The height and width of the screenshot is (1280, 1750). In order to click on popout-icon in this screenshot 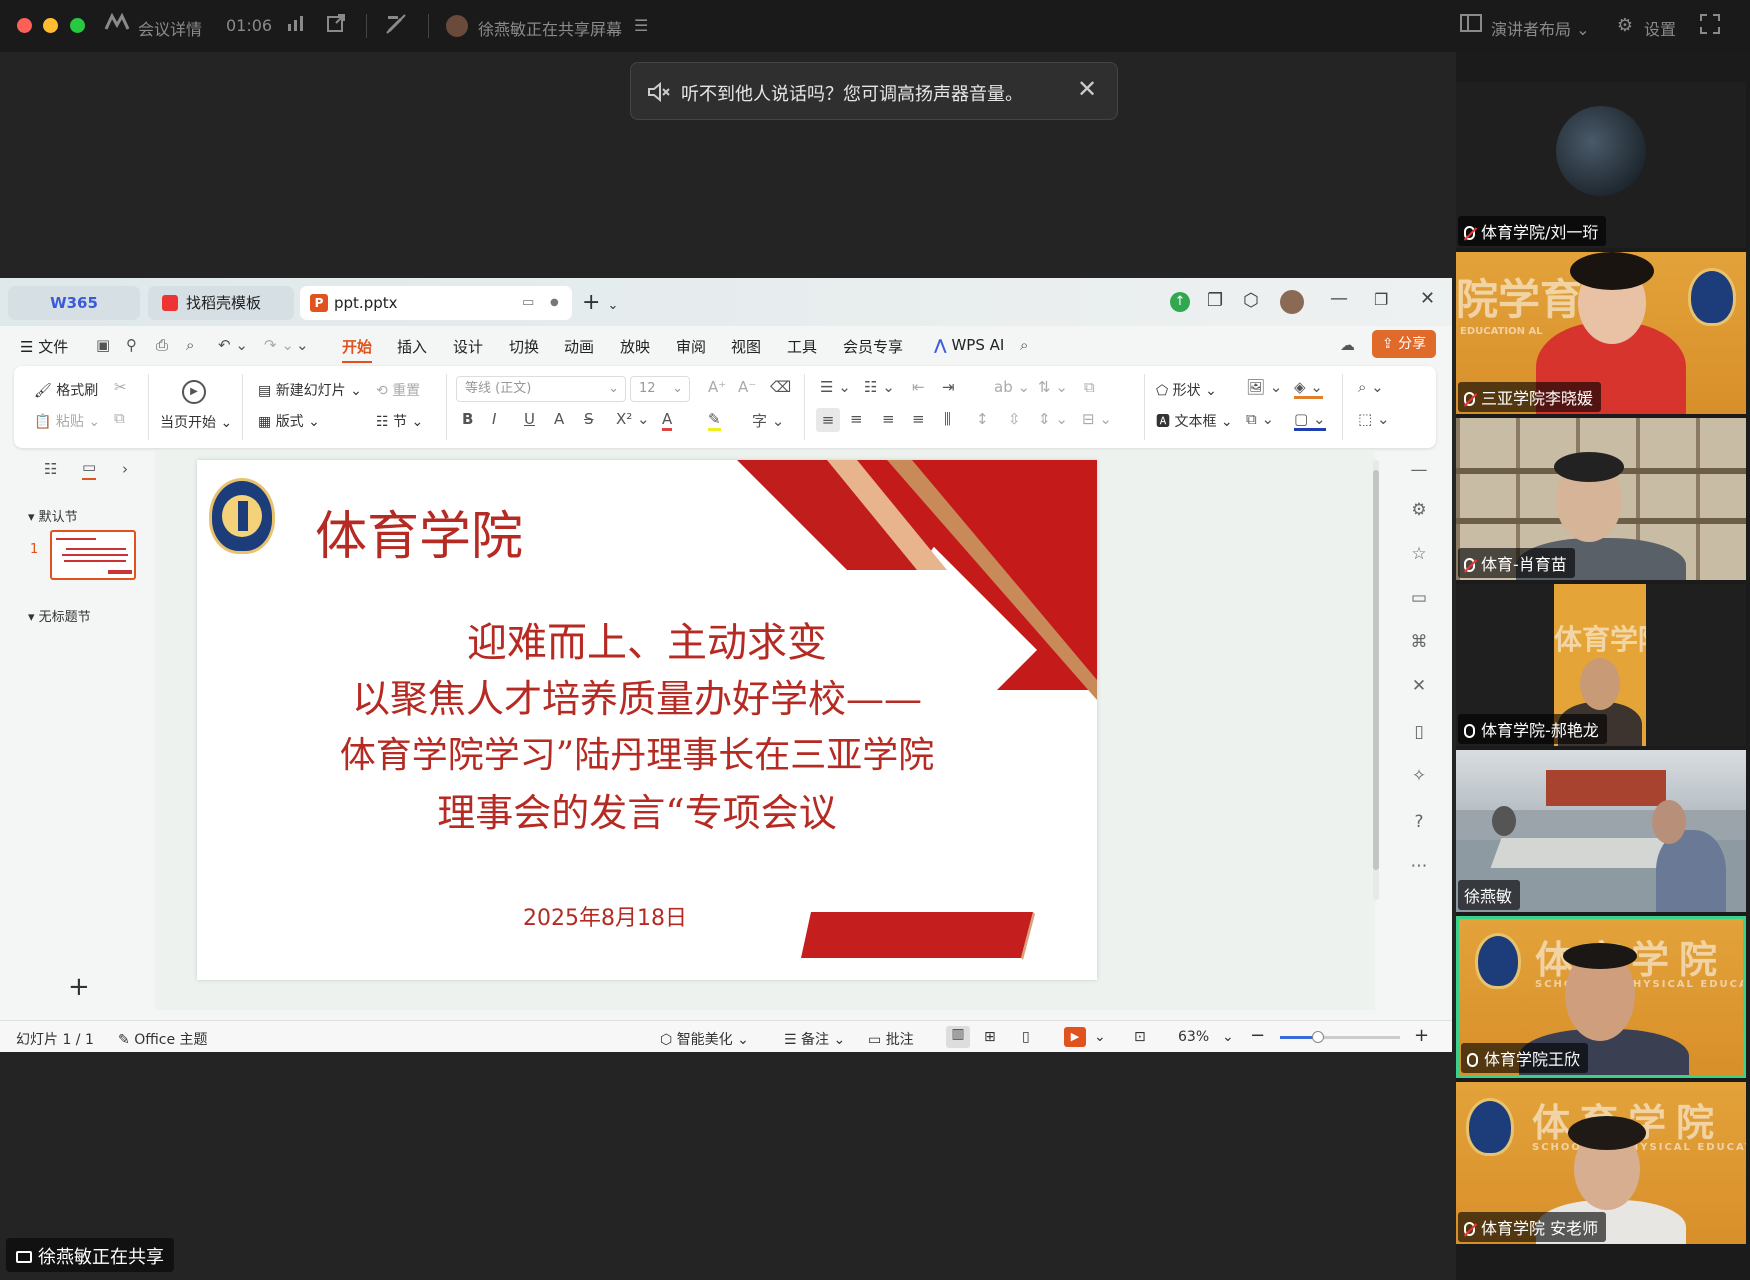, I will do `click(336, 26)`.